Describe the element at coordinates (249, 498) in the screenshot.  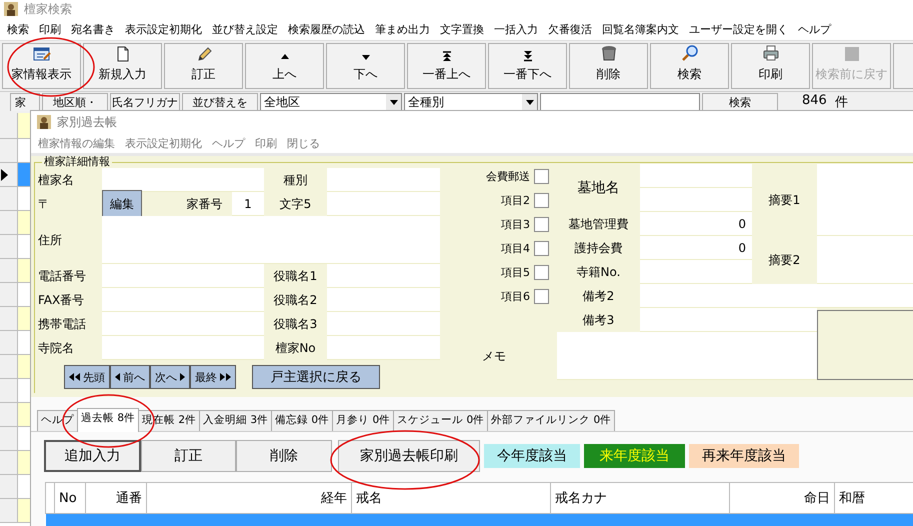
I see `column-header: 経年` at that location.